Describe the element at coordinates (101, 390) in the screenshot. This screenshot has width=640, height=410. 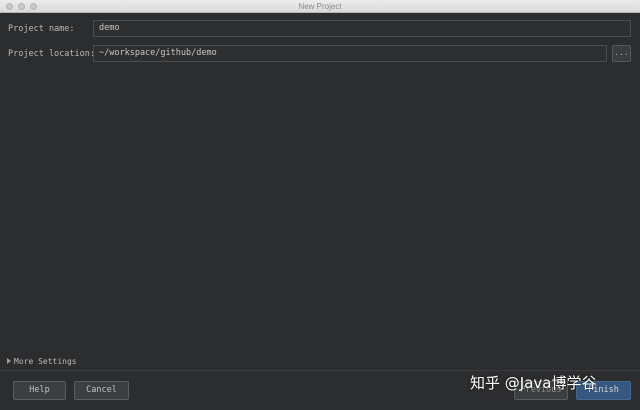
I see `cancel-button: Cancel` at that location.